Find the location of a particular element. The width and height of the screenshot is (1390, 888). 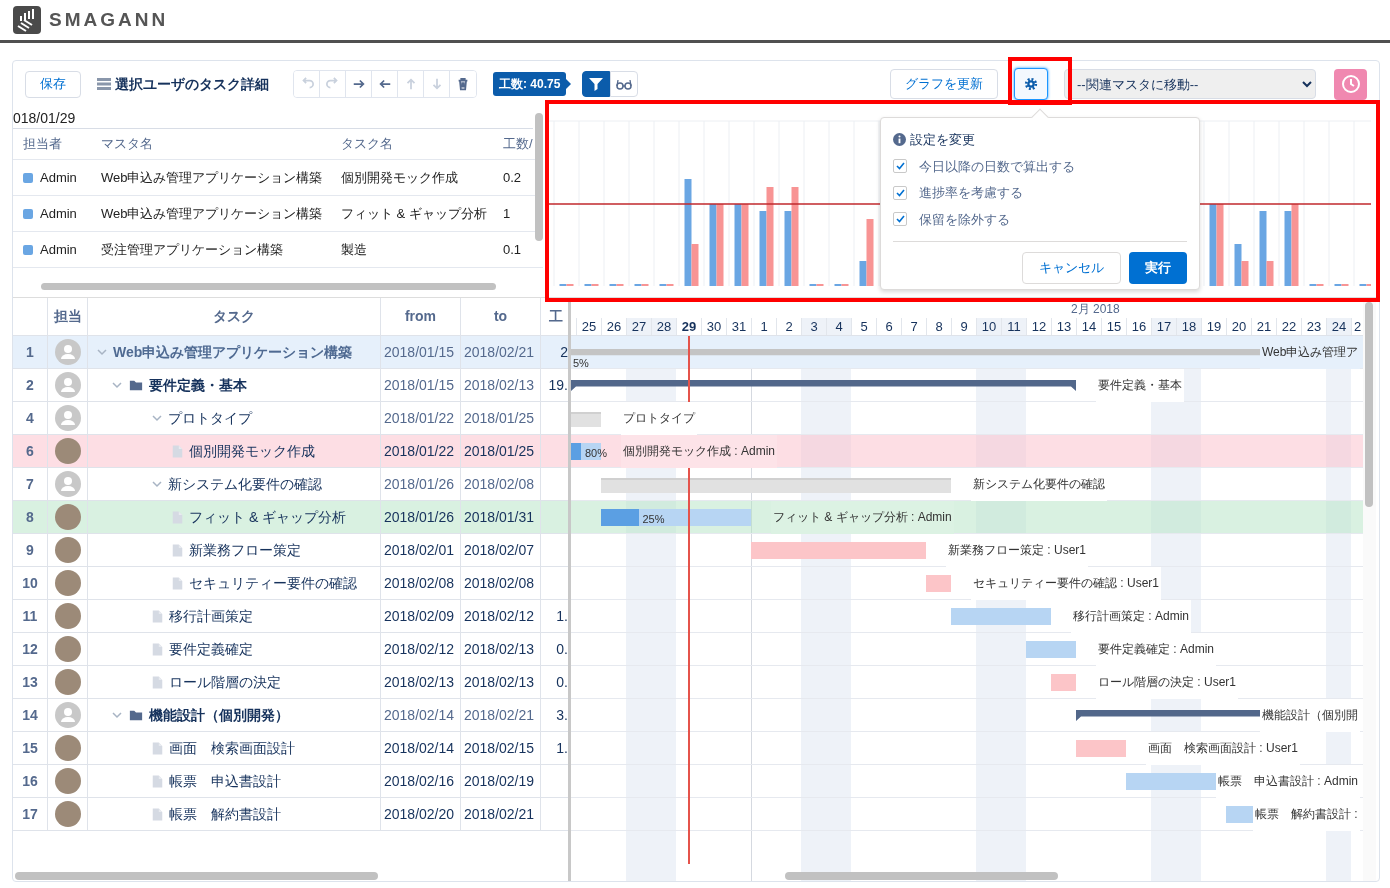

cancel-button: キャンセル is located at coordinates (1071, 268).